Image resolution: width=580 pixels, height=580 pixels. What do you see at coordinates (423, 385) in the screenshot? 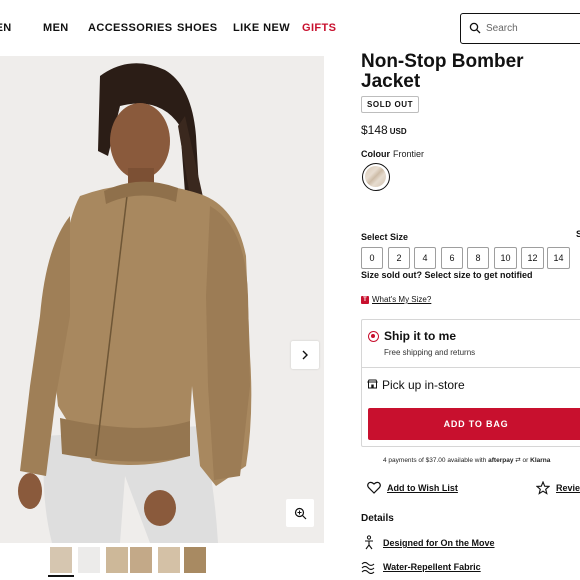
I see `pickup-option-title: Pick up in-store` at bounding box center [423, 385].